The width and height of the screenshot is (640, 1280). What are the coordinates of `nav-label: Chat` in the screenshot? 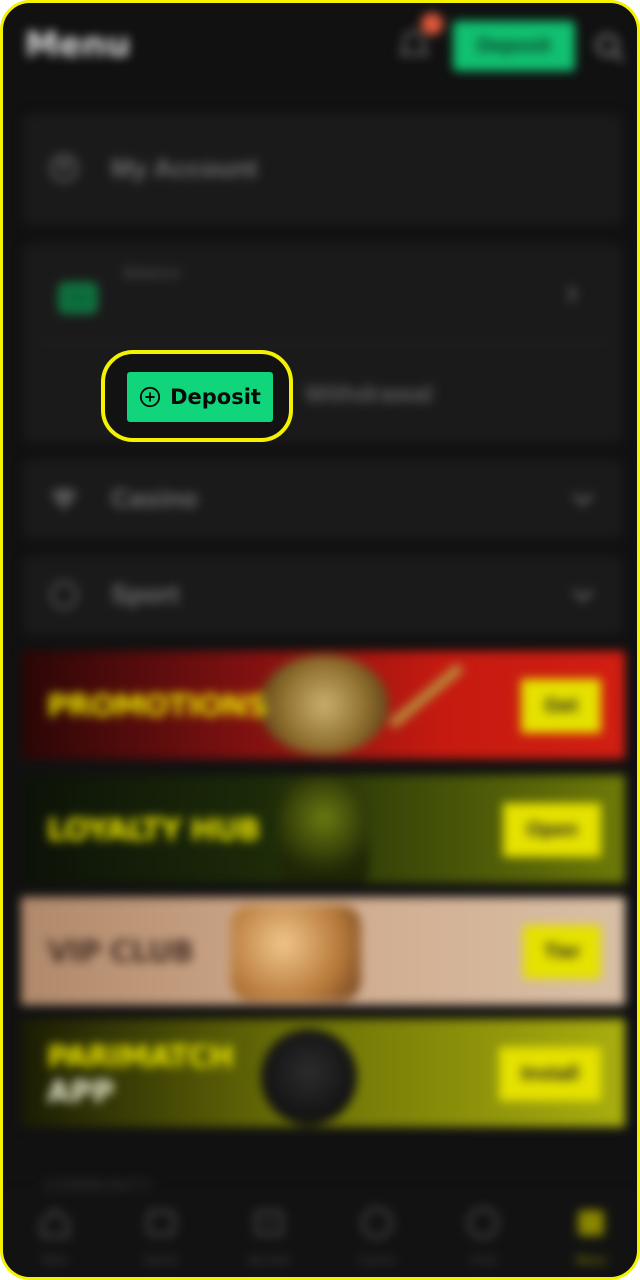 It's located at (483, 1260).